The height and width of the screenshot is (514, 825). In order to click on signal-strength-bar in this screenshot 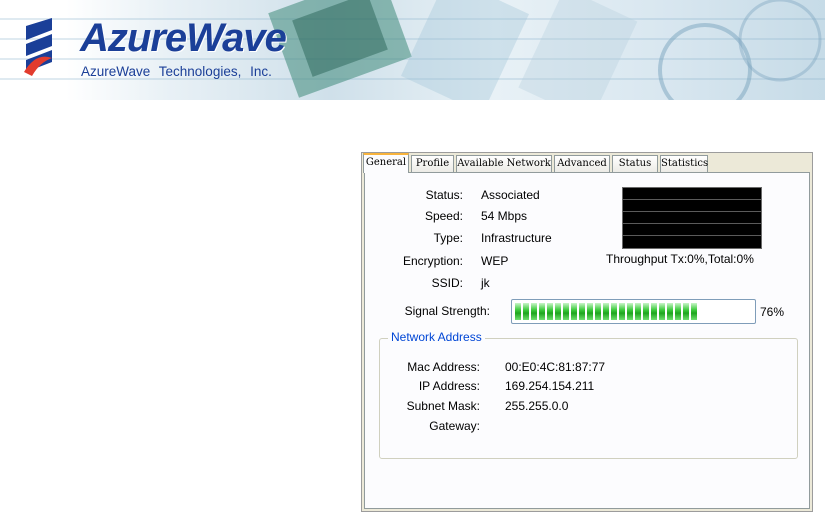, I will do `click(633, 311)`.